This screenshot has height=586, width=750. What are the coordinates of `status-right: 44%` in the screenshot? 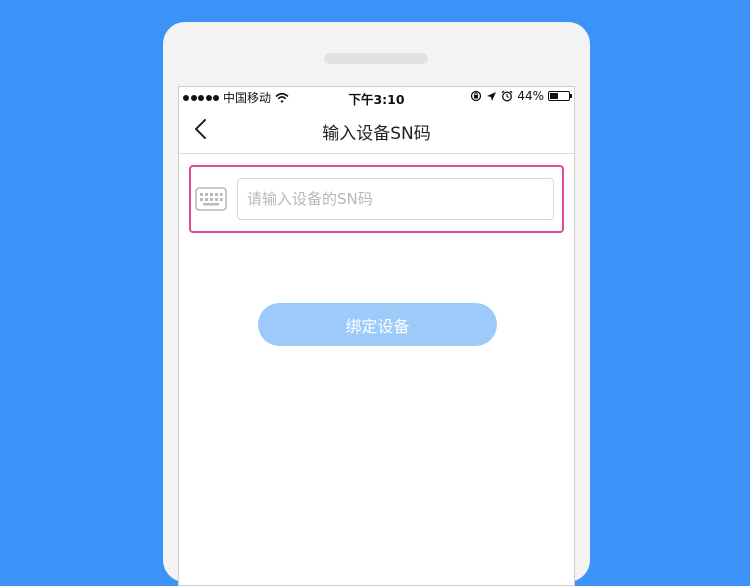 It's located at (521, 96).